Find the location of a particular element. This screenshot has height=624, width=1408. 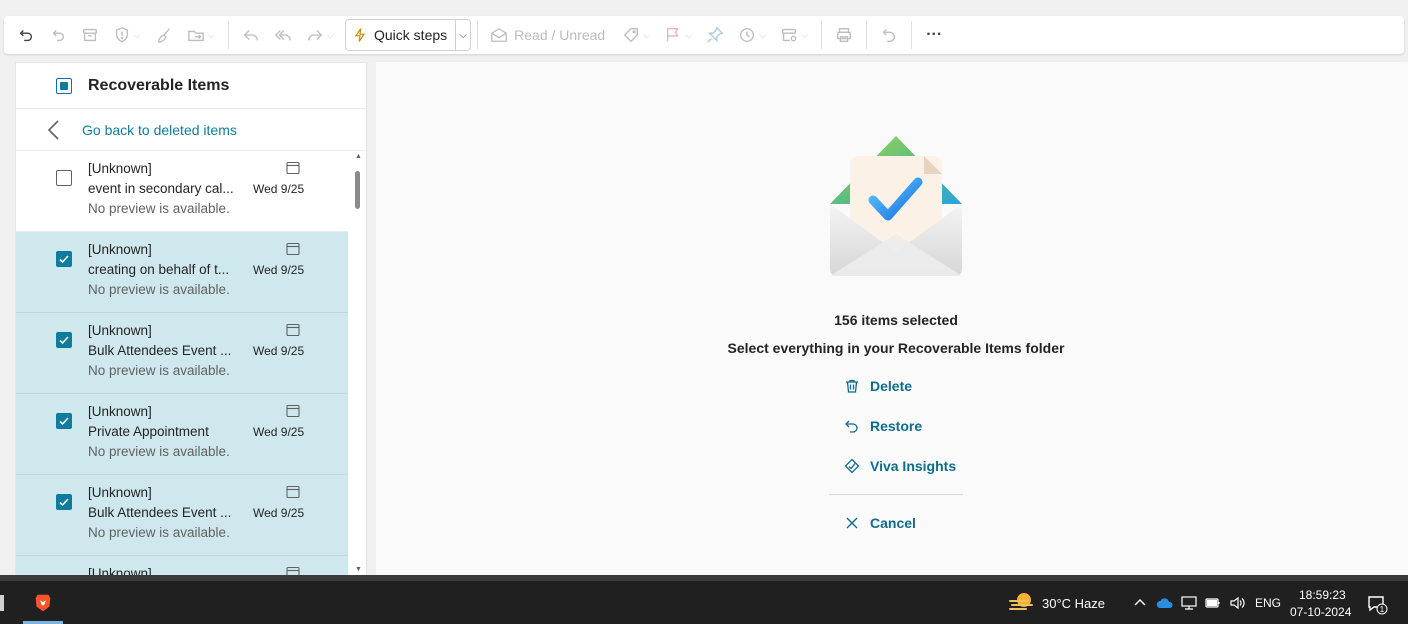

read-unread-label: Read / Unread is located at coordinates (560, 35).